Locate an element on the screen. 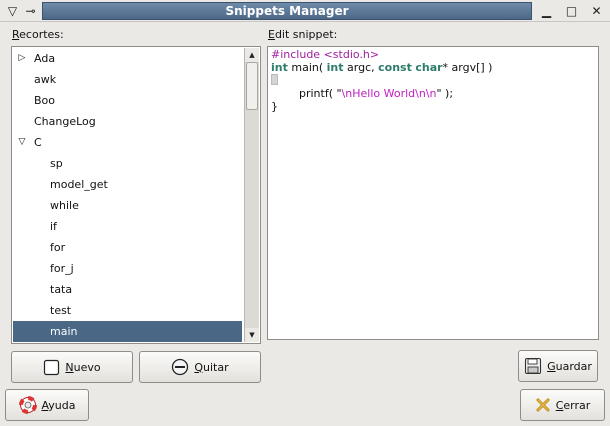  tree-item-awk: awk is located at coordinates (127, 79).